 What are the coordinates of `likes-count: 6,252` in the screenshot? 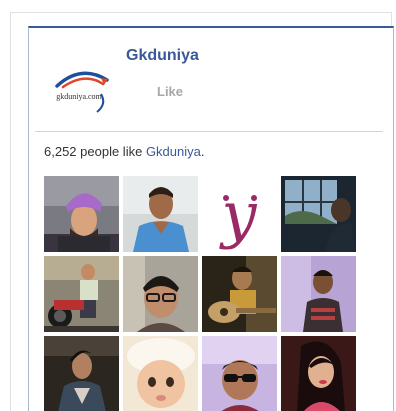 It's located at (60, 151).